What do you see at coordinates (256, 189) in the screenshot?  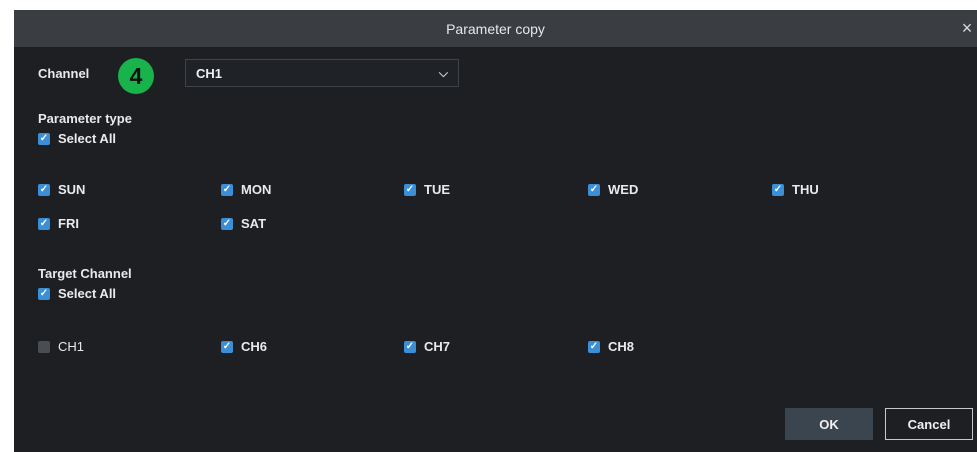 I see `day-label: MON` at bounding box center [256, 189].